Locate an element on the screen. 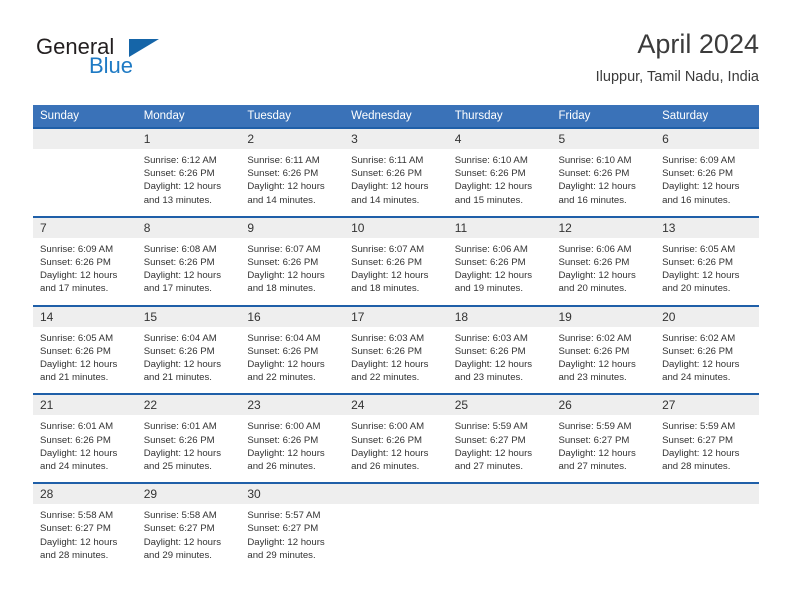 This screenshot has width=792, height=612. day-number-row: 14 15 16 17 18 19 20 is located at coordinates (396, 316).